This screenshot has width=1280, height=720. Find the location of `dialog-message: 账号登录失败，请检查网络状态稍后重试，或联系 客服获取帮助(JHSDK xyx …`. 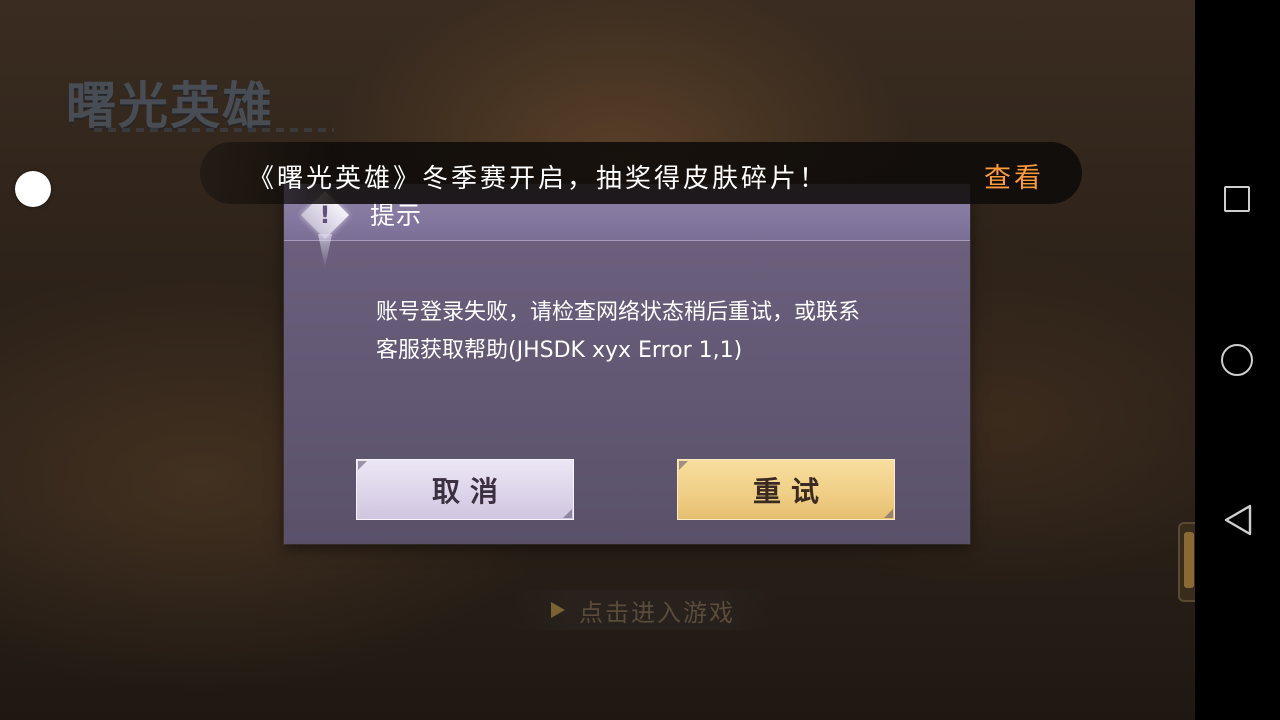

dialog-message: 账号登录失败，请检查网络状态稍后重试，或联系 客服获取帮助(JHSDK xyx … is located at coordinates (636, 332).